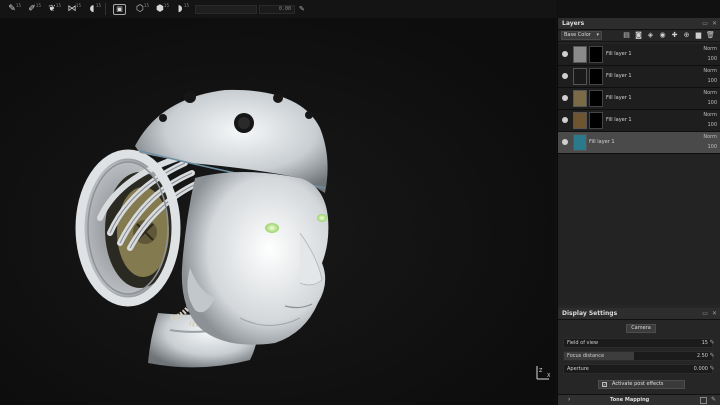 The image size is (720, 405). What do you see at coordinates (72, 9) in the screenshot?
I see `clone-icon: ⋈ 15` at bounding box center [72, 9].